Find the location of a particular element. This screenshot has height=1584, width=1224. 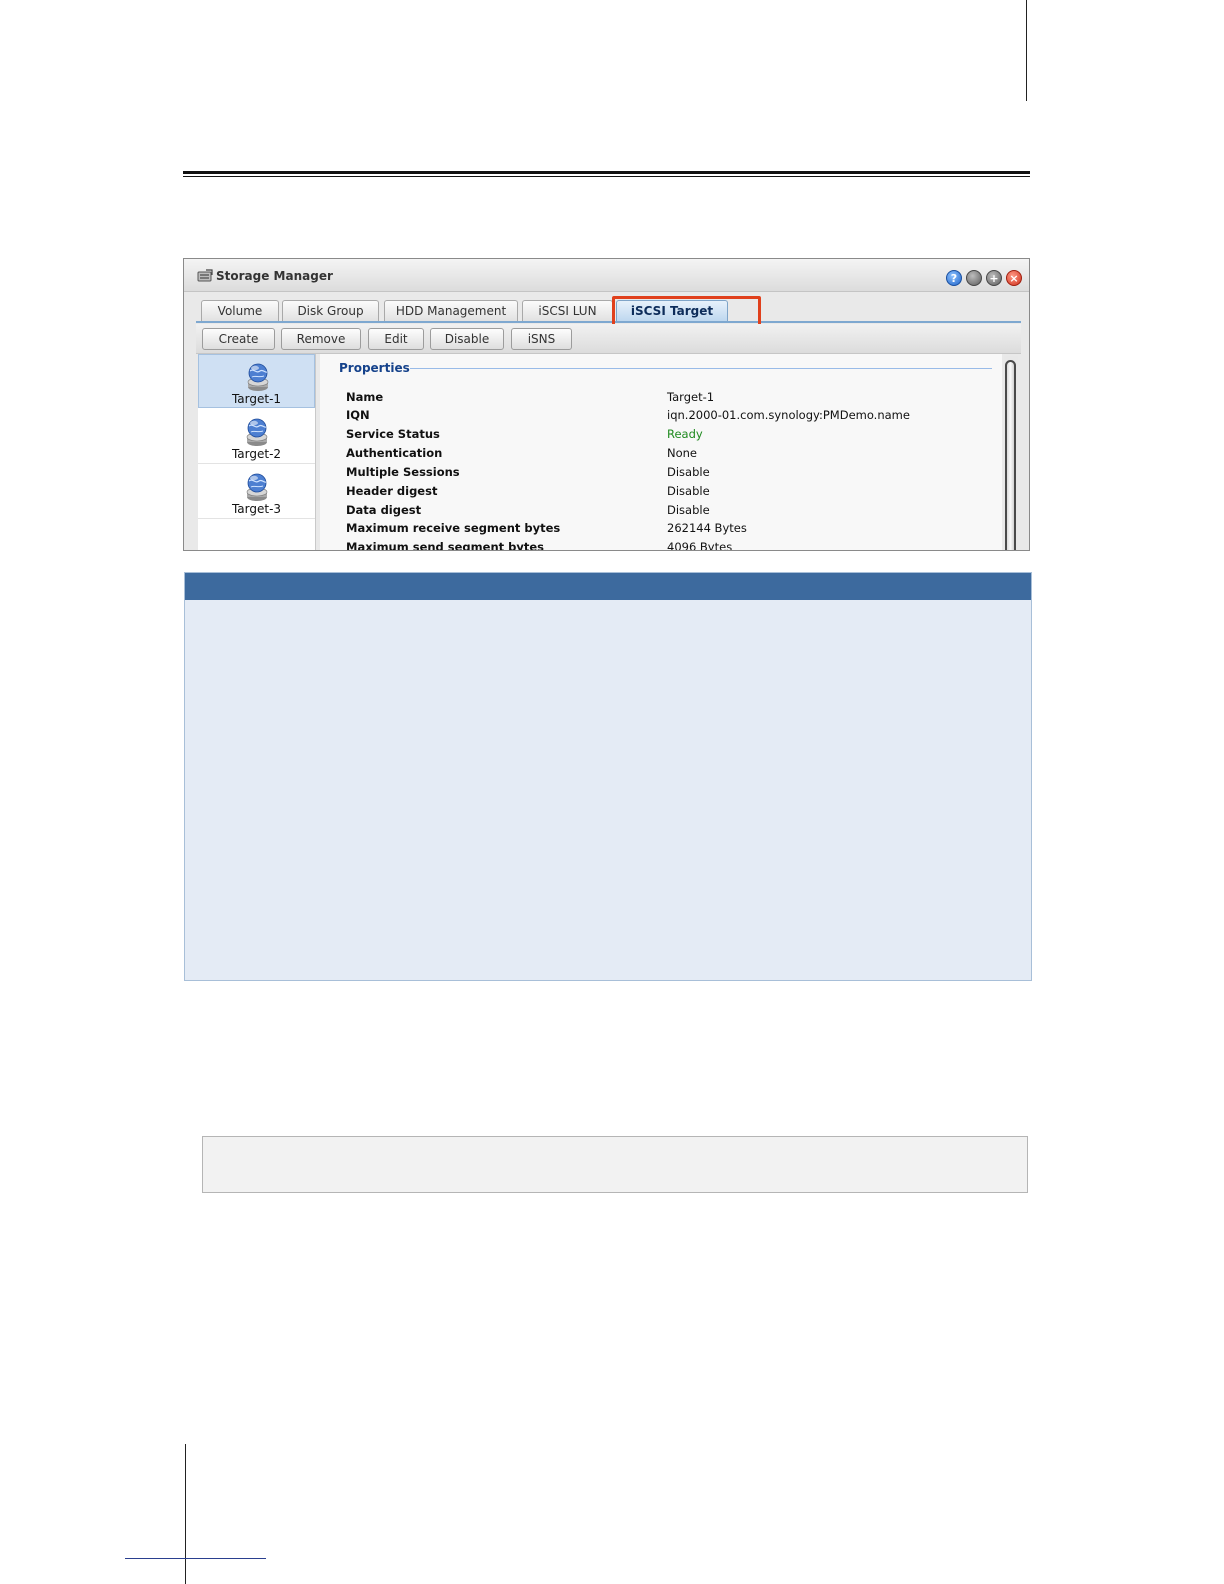

create-button: Create is located at coordinates (238, 339).